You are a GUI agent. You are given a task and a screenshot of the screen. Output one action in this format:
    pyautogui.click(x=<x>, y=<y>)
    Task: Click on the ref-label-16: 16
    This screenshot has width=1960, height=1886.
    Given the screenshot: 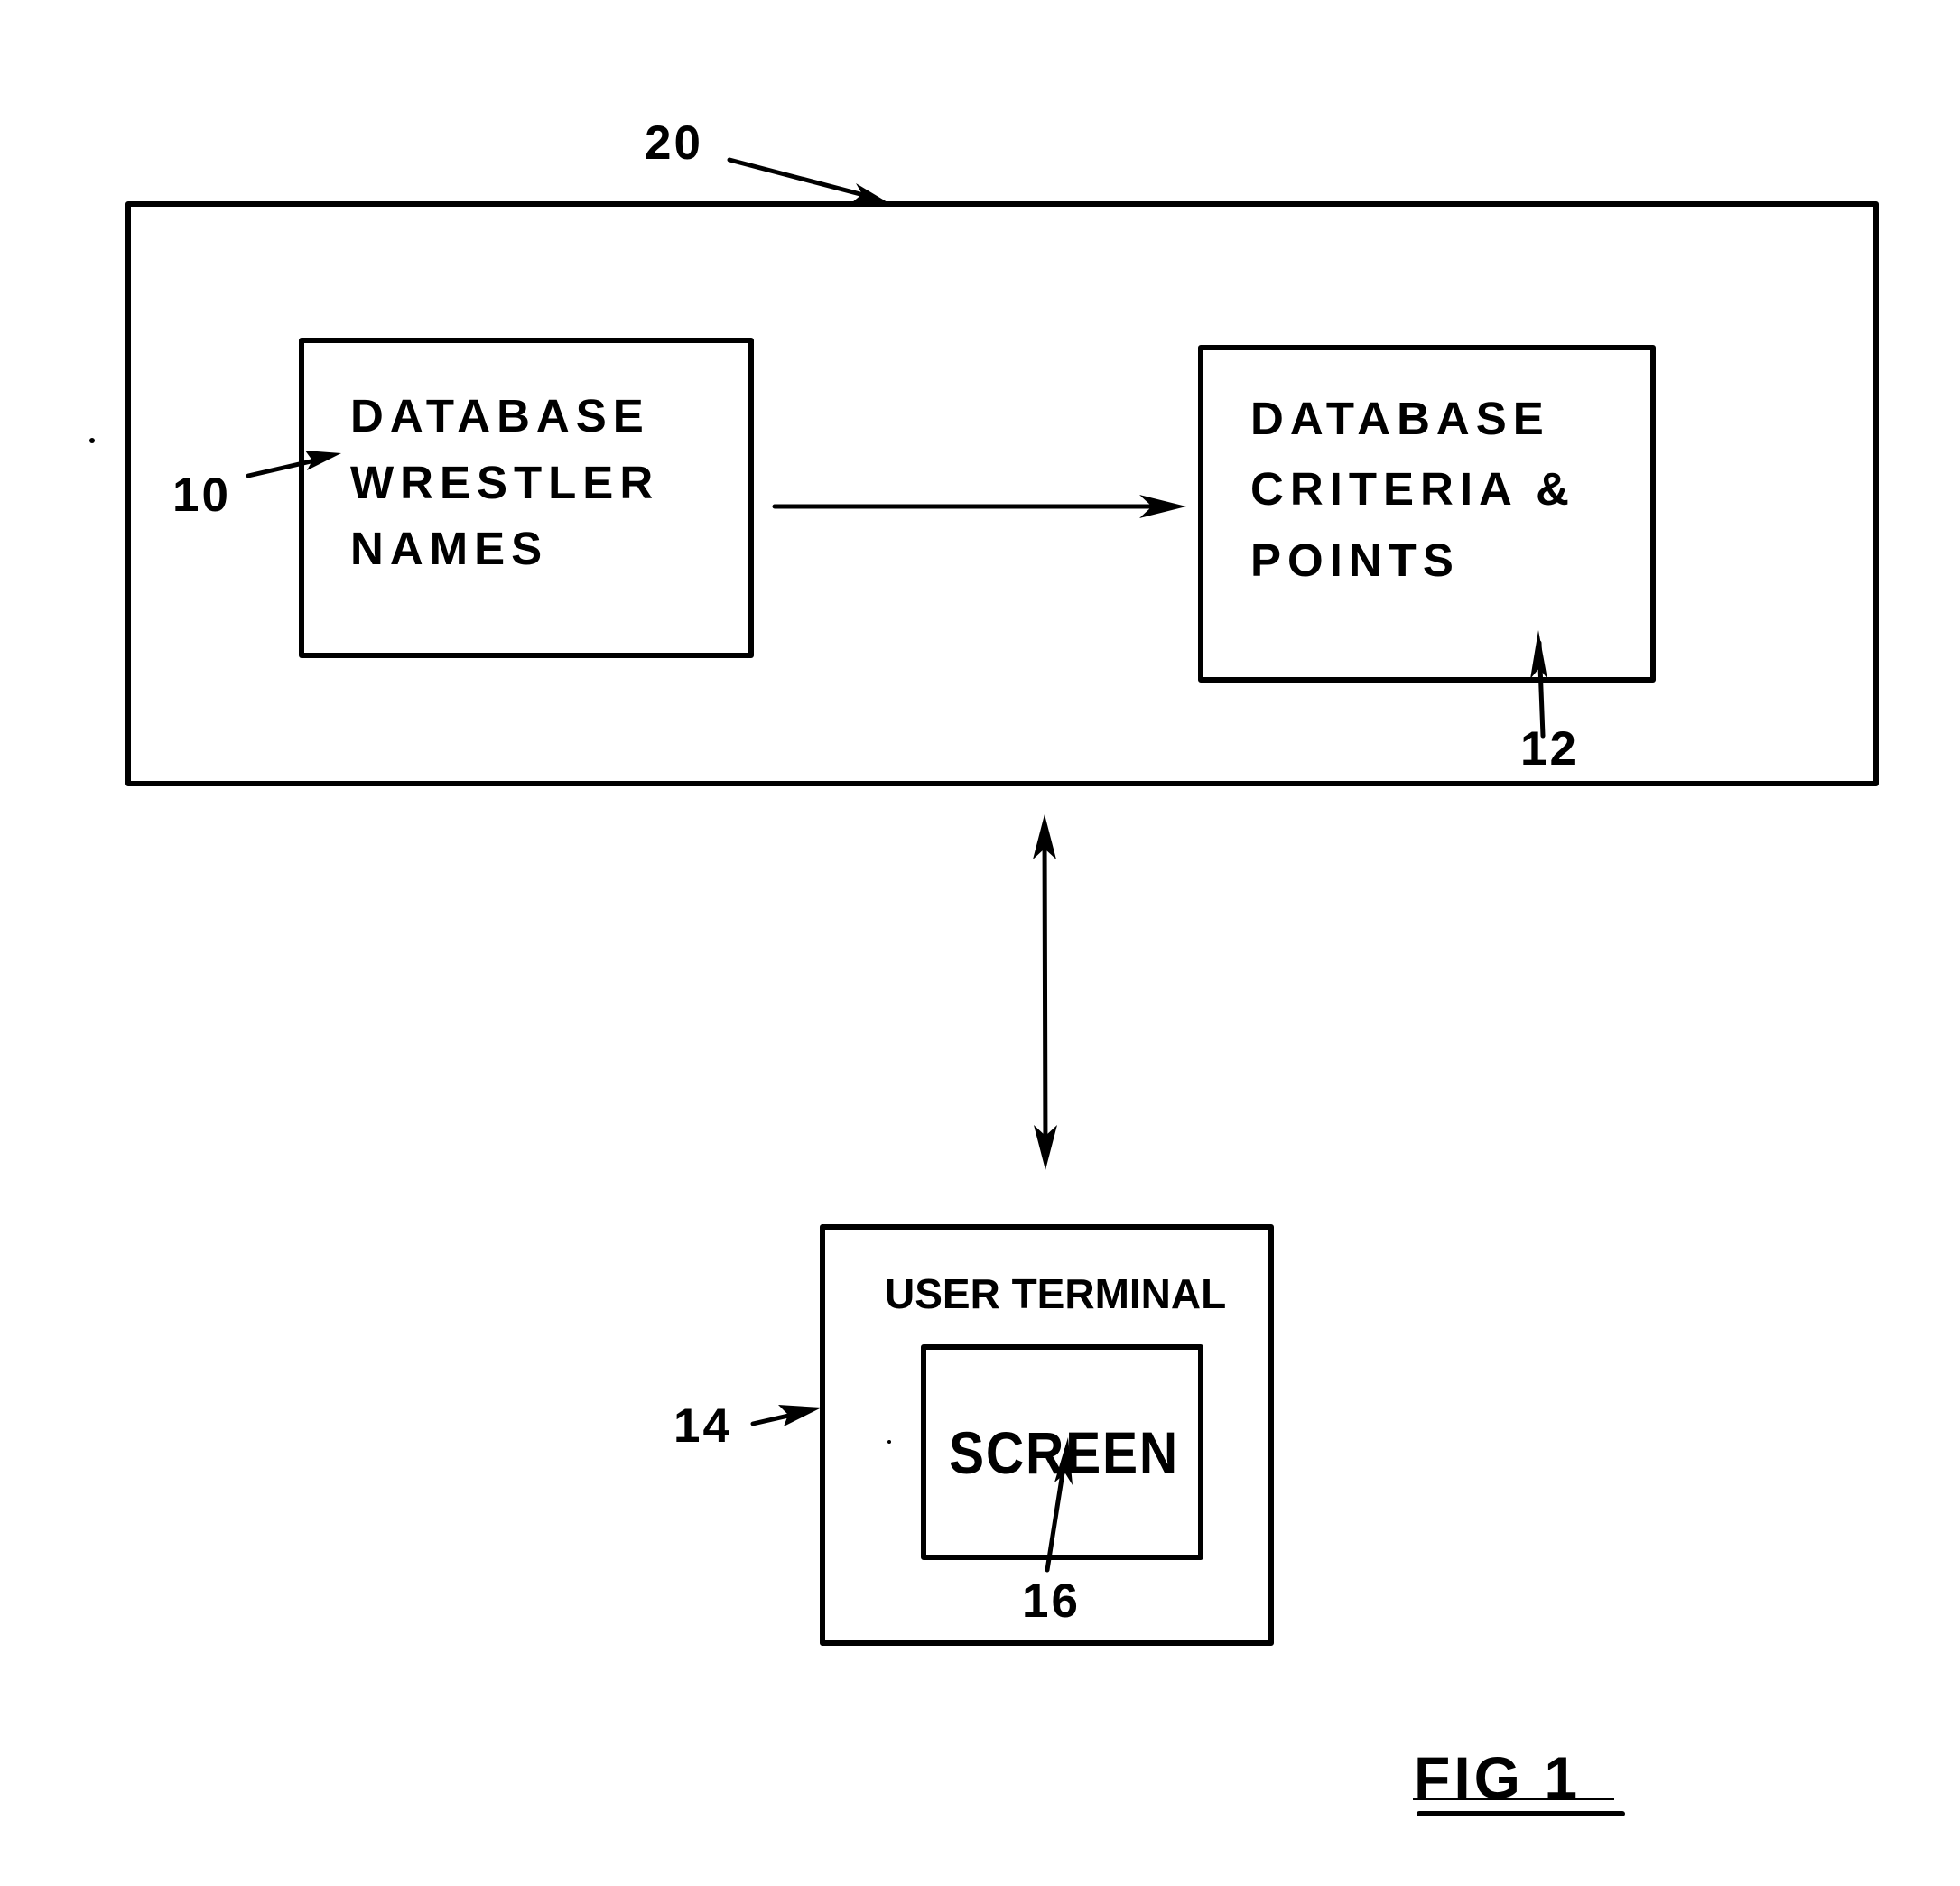 What is the action you would take?
    pyautogui.click(x=1051, y=1602)
    